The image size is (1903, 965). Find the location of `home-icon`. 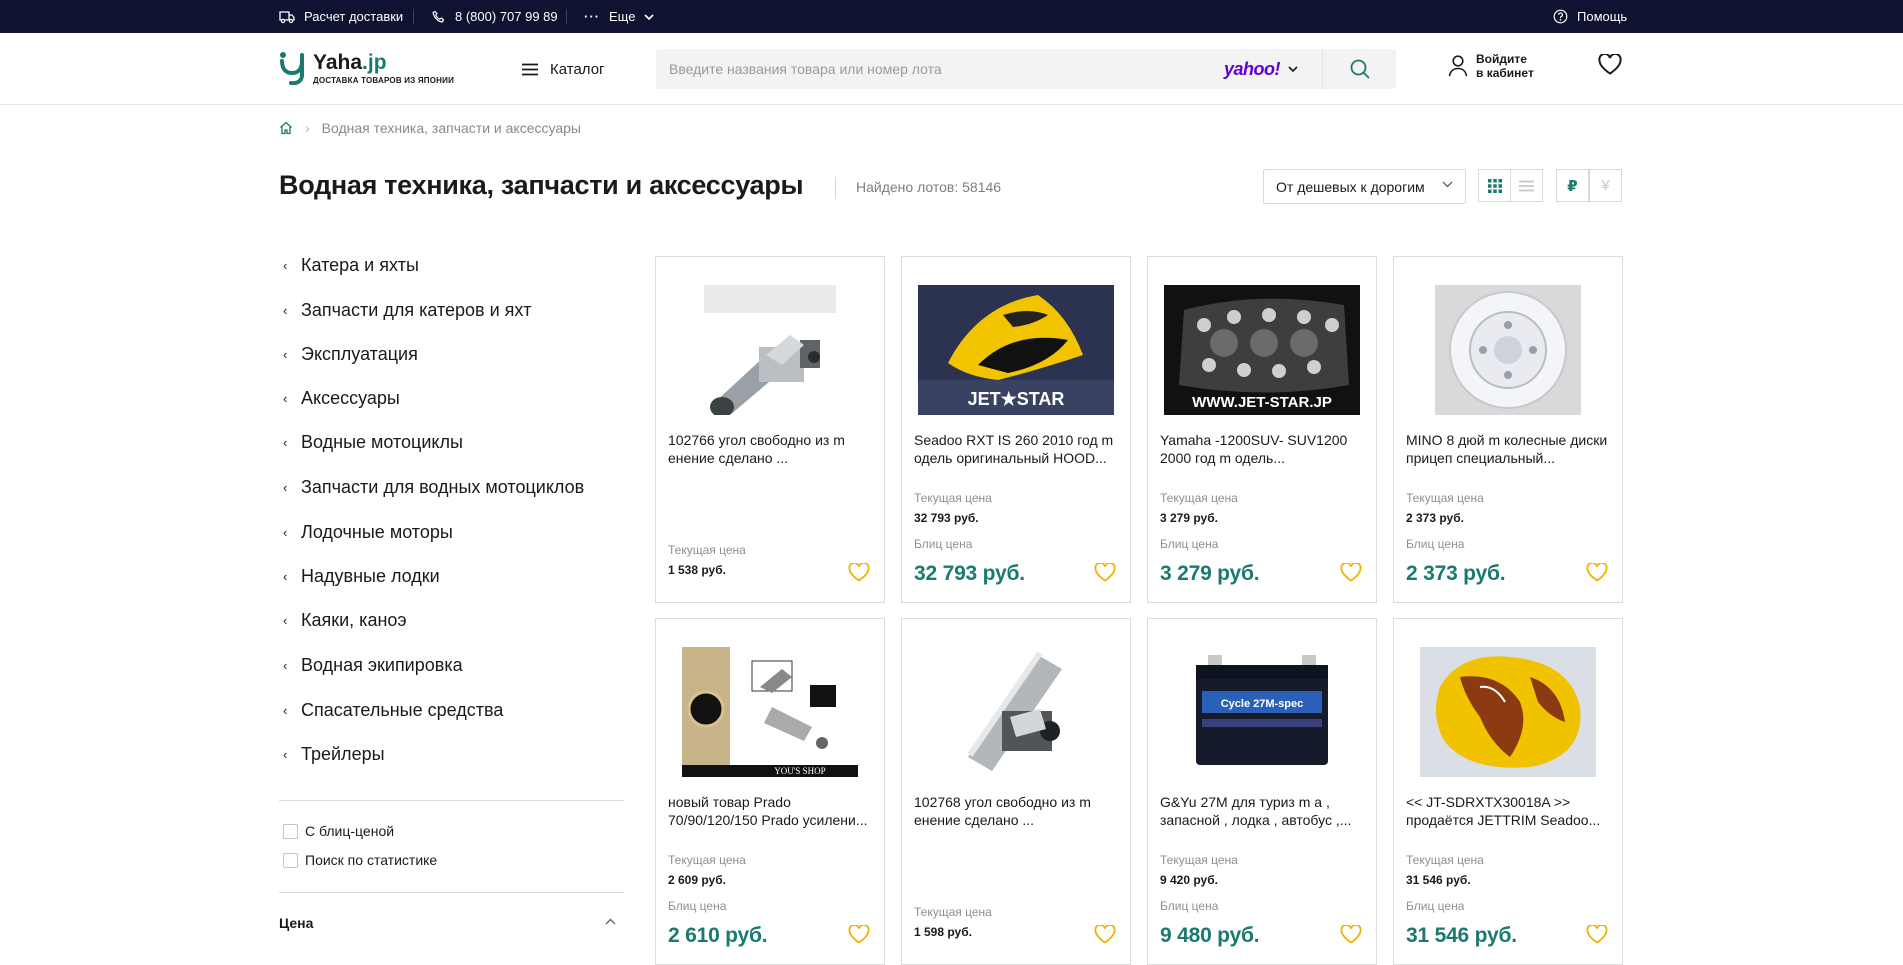

home-icon is located at coordinates (286, 128).